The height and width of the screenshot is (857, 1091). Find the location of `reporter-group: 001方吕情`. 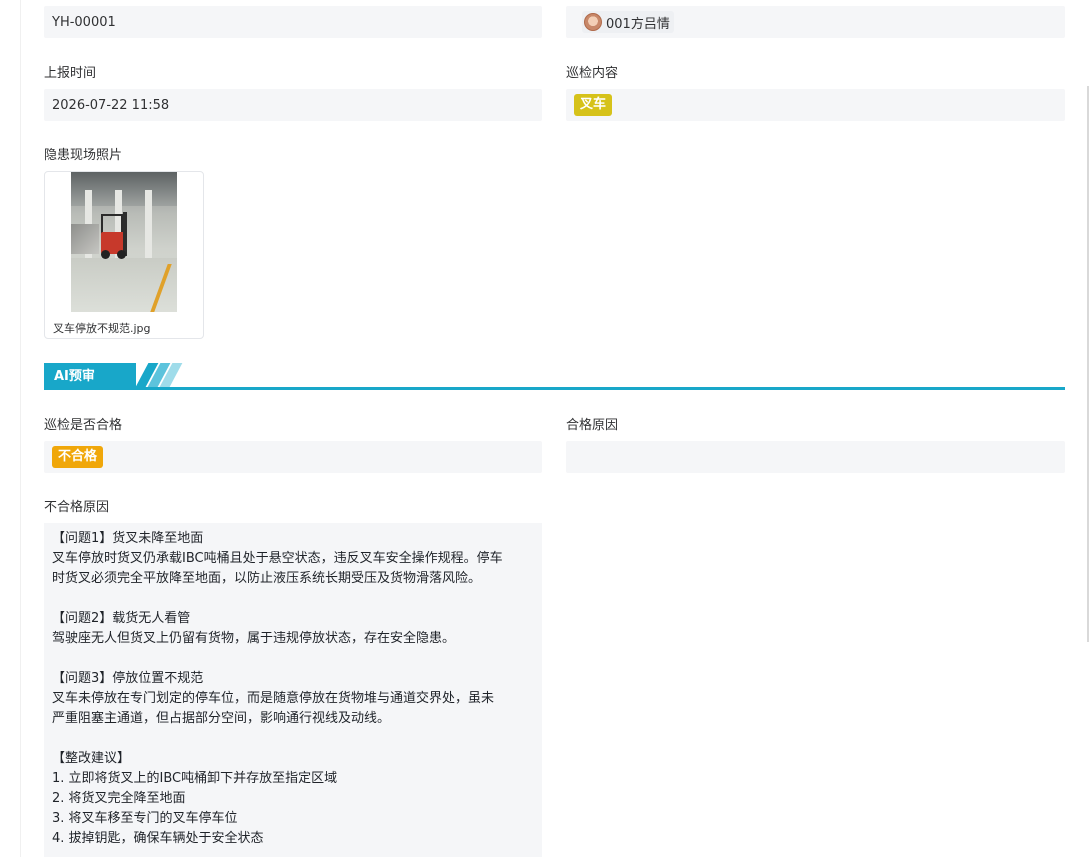

reporter-group: 001方吕情 is located at coordinates (815, 22).